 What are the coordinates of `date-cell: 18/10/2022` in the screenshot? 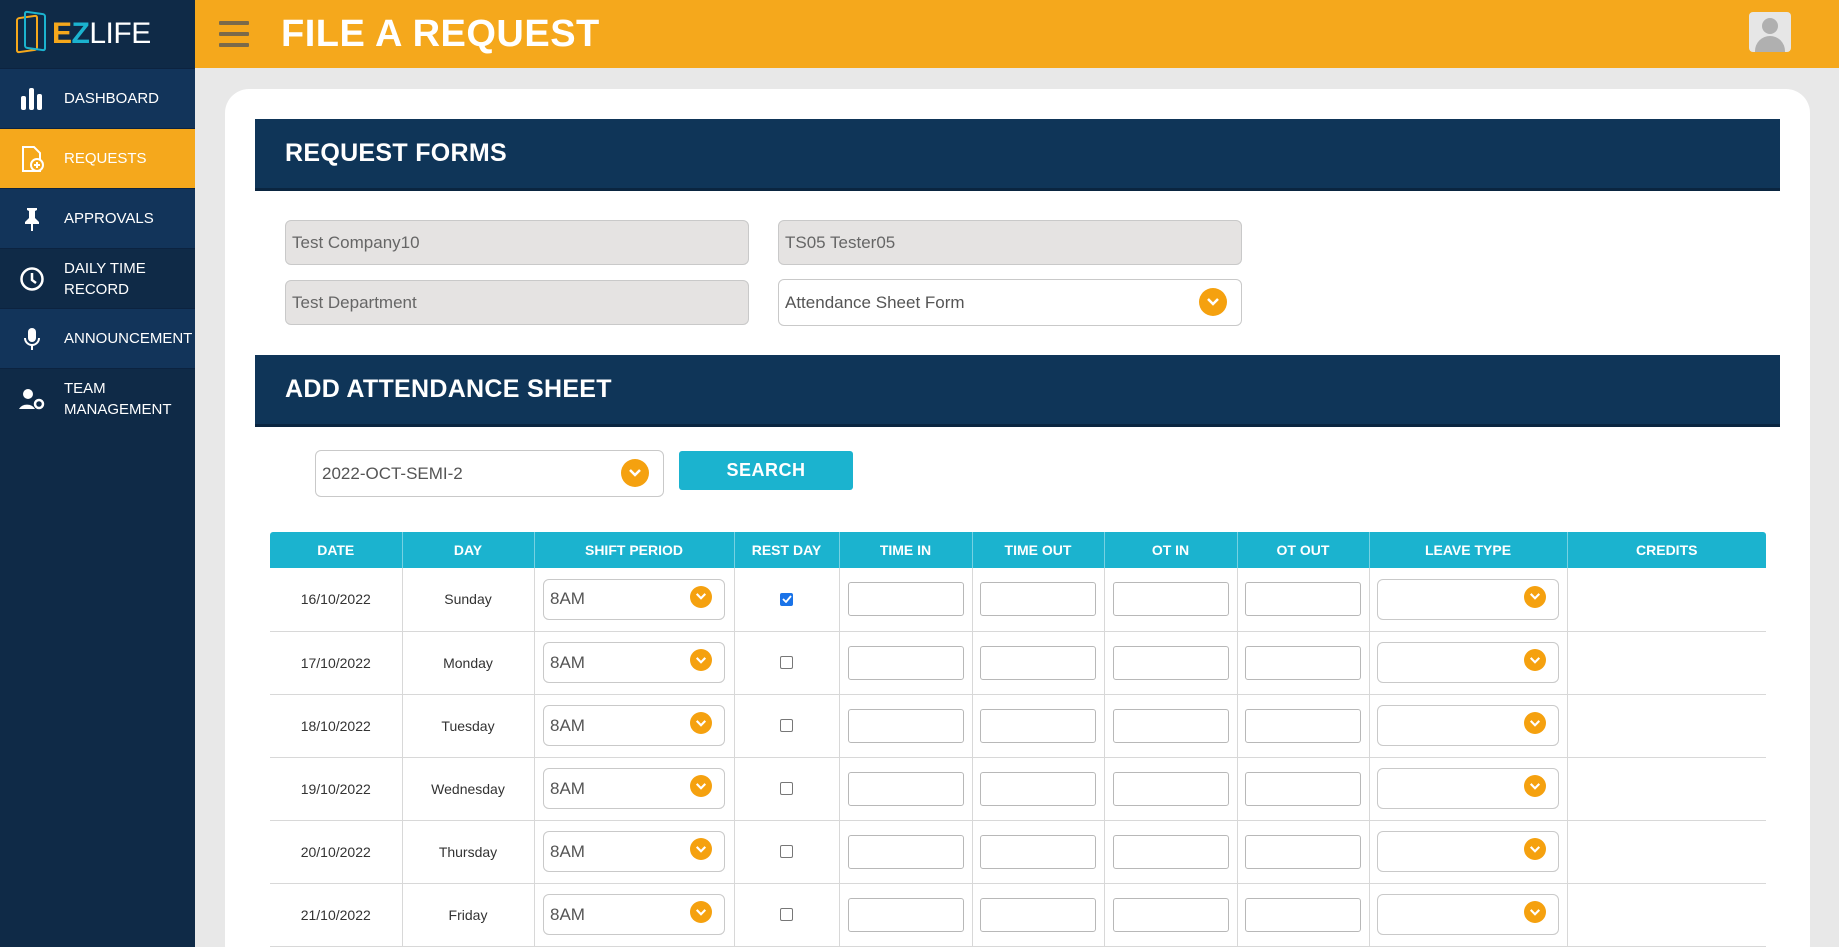 It's located at (336, 726).